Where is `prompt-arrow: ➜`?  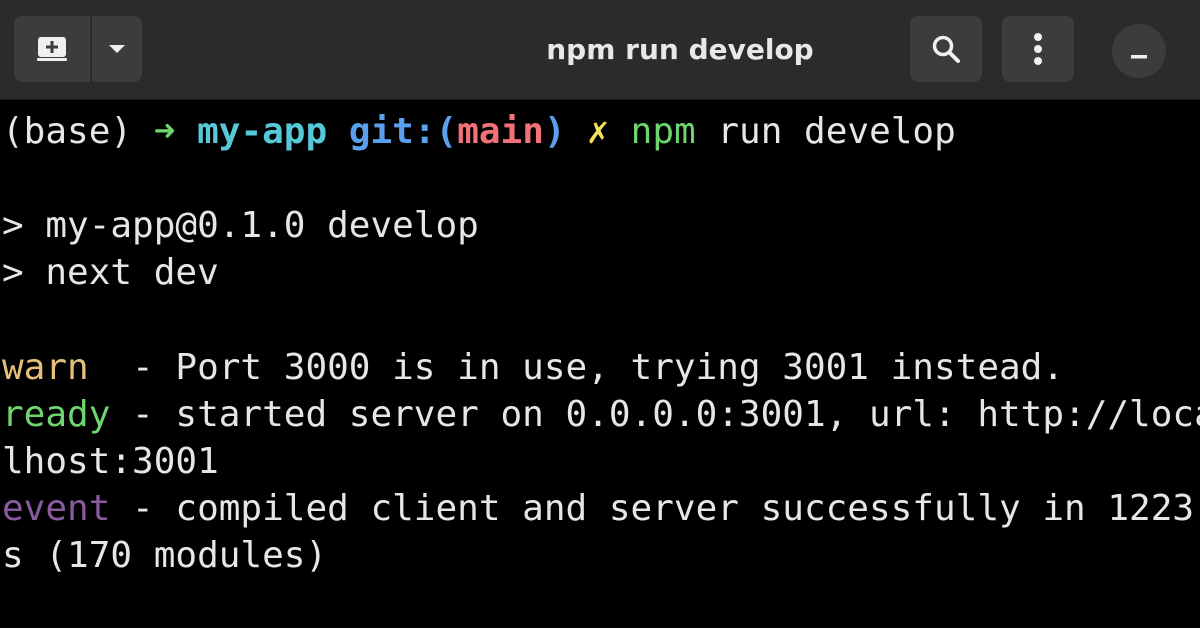 prompt-arrow: ➜ is located at coordinates (164, 131).